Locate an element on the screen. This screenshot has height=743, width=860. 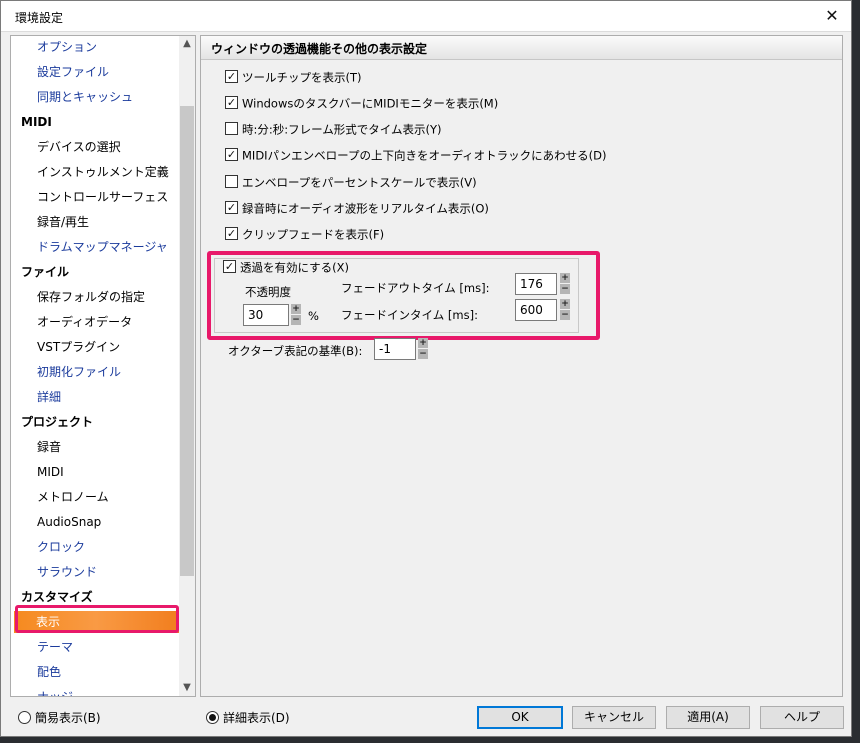
enable-transparency-label: 透過を有効にする(X) is located at coordinates (294, 267).